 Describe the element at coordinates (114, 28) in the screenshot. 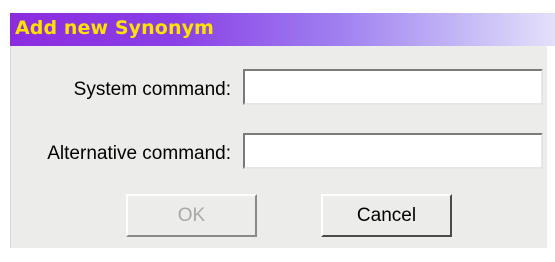

I see `dialog-title: Add new Synonym` at that location.